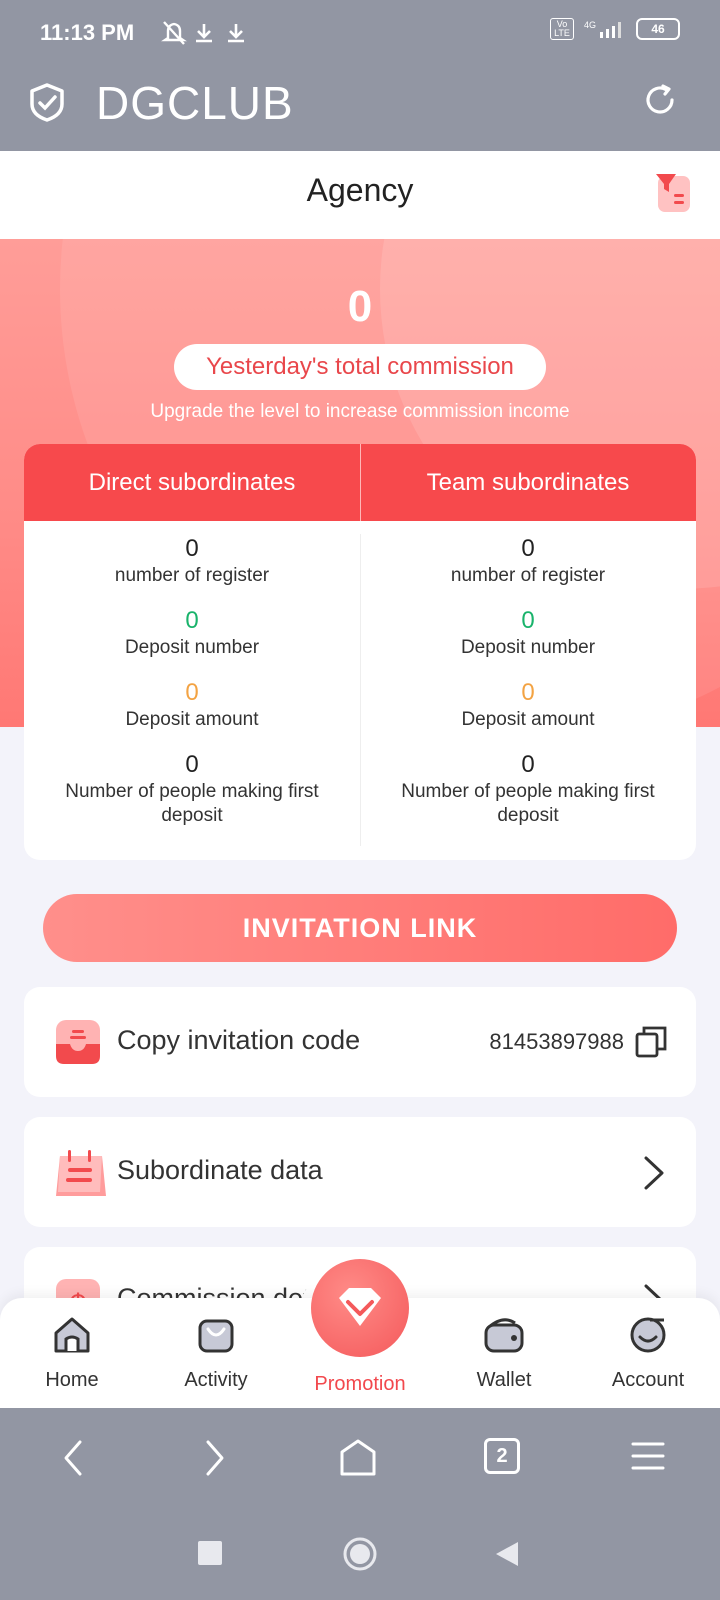 This screenshot has height=1600, width=720. What do you see at coordinates (360, 367) in the screenshot?
I see `commission-label-pill: Yesterday's total commission` at bounding box center [360, 367].